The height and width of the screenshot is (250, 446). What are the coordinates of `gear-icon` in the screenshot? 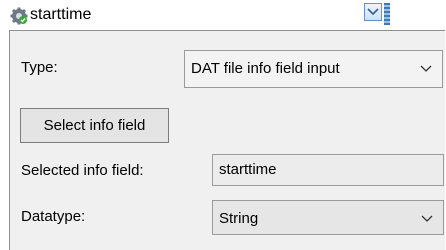 It's located at (19, 16).